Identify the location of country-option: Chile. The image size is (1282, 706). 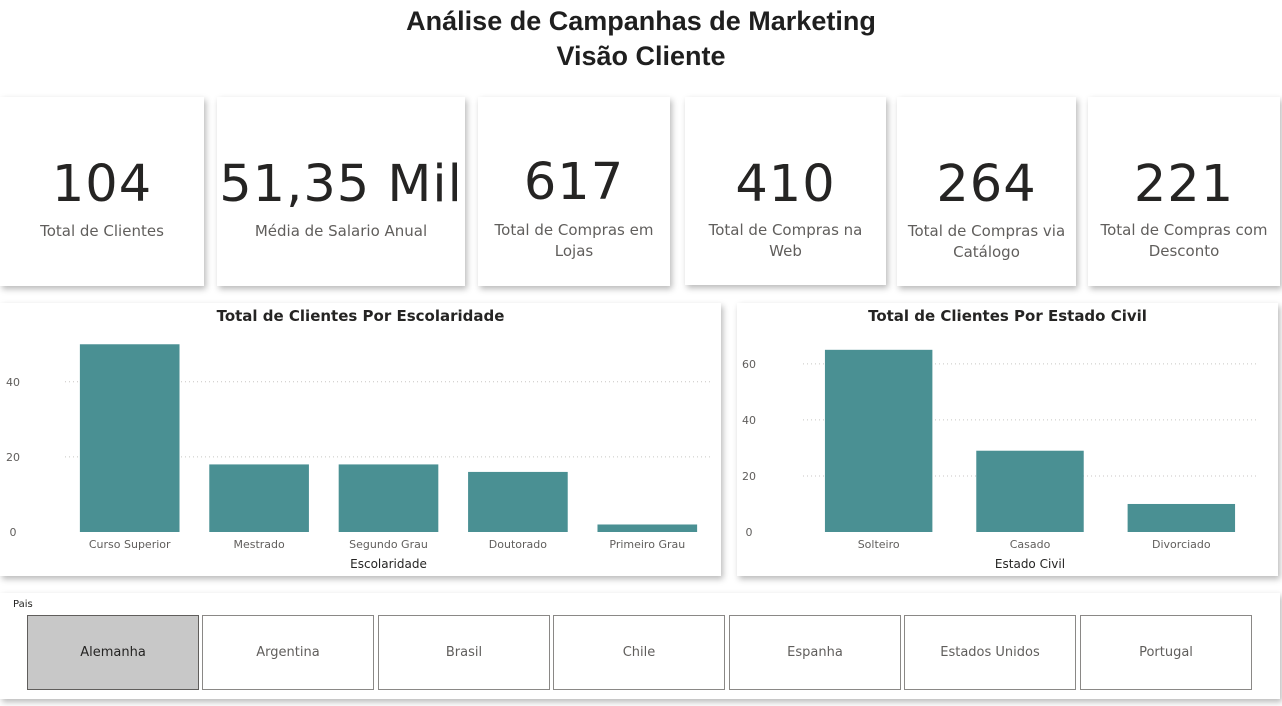
(639, 652).